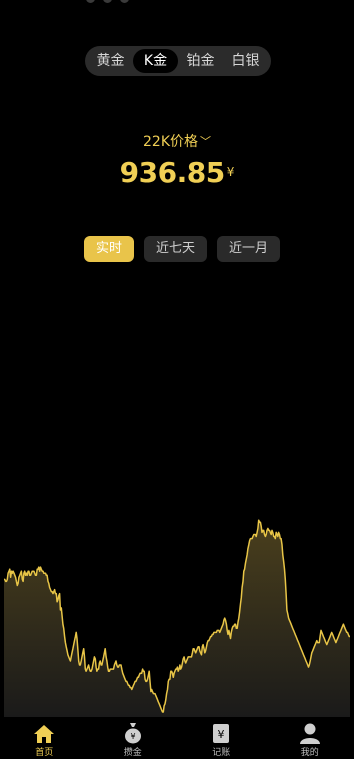 Image resolution: width=354 pixels, height=759 pixels. Describe the element at coordinates (177, 738) in the screenshot. I see `bottom-navigation: 首页 ¥ 攒金 ¥ 记账 我的` at that location.